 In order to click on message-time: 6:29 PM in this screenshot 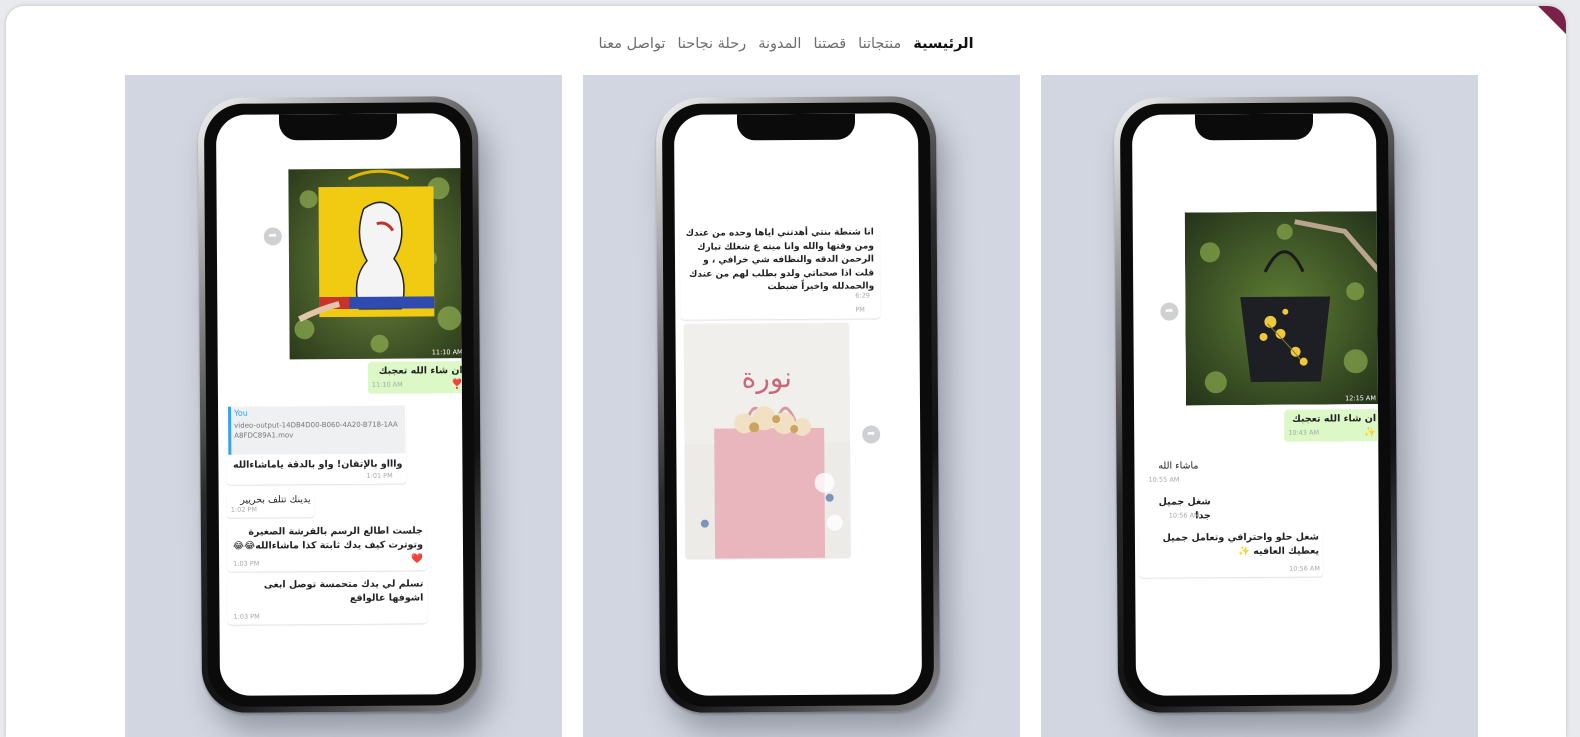, I will do `click(862, 302)`.